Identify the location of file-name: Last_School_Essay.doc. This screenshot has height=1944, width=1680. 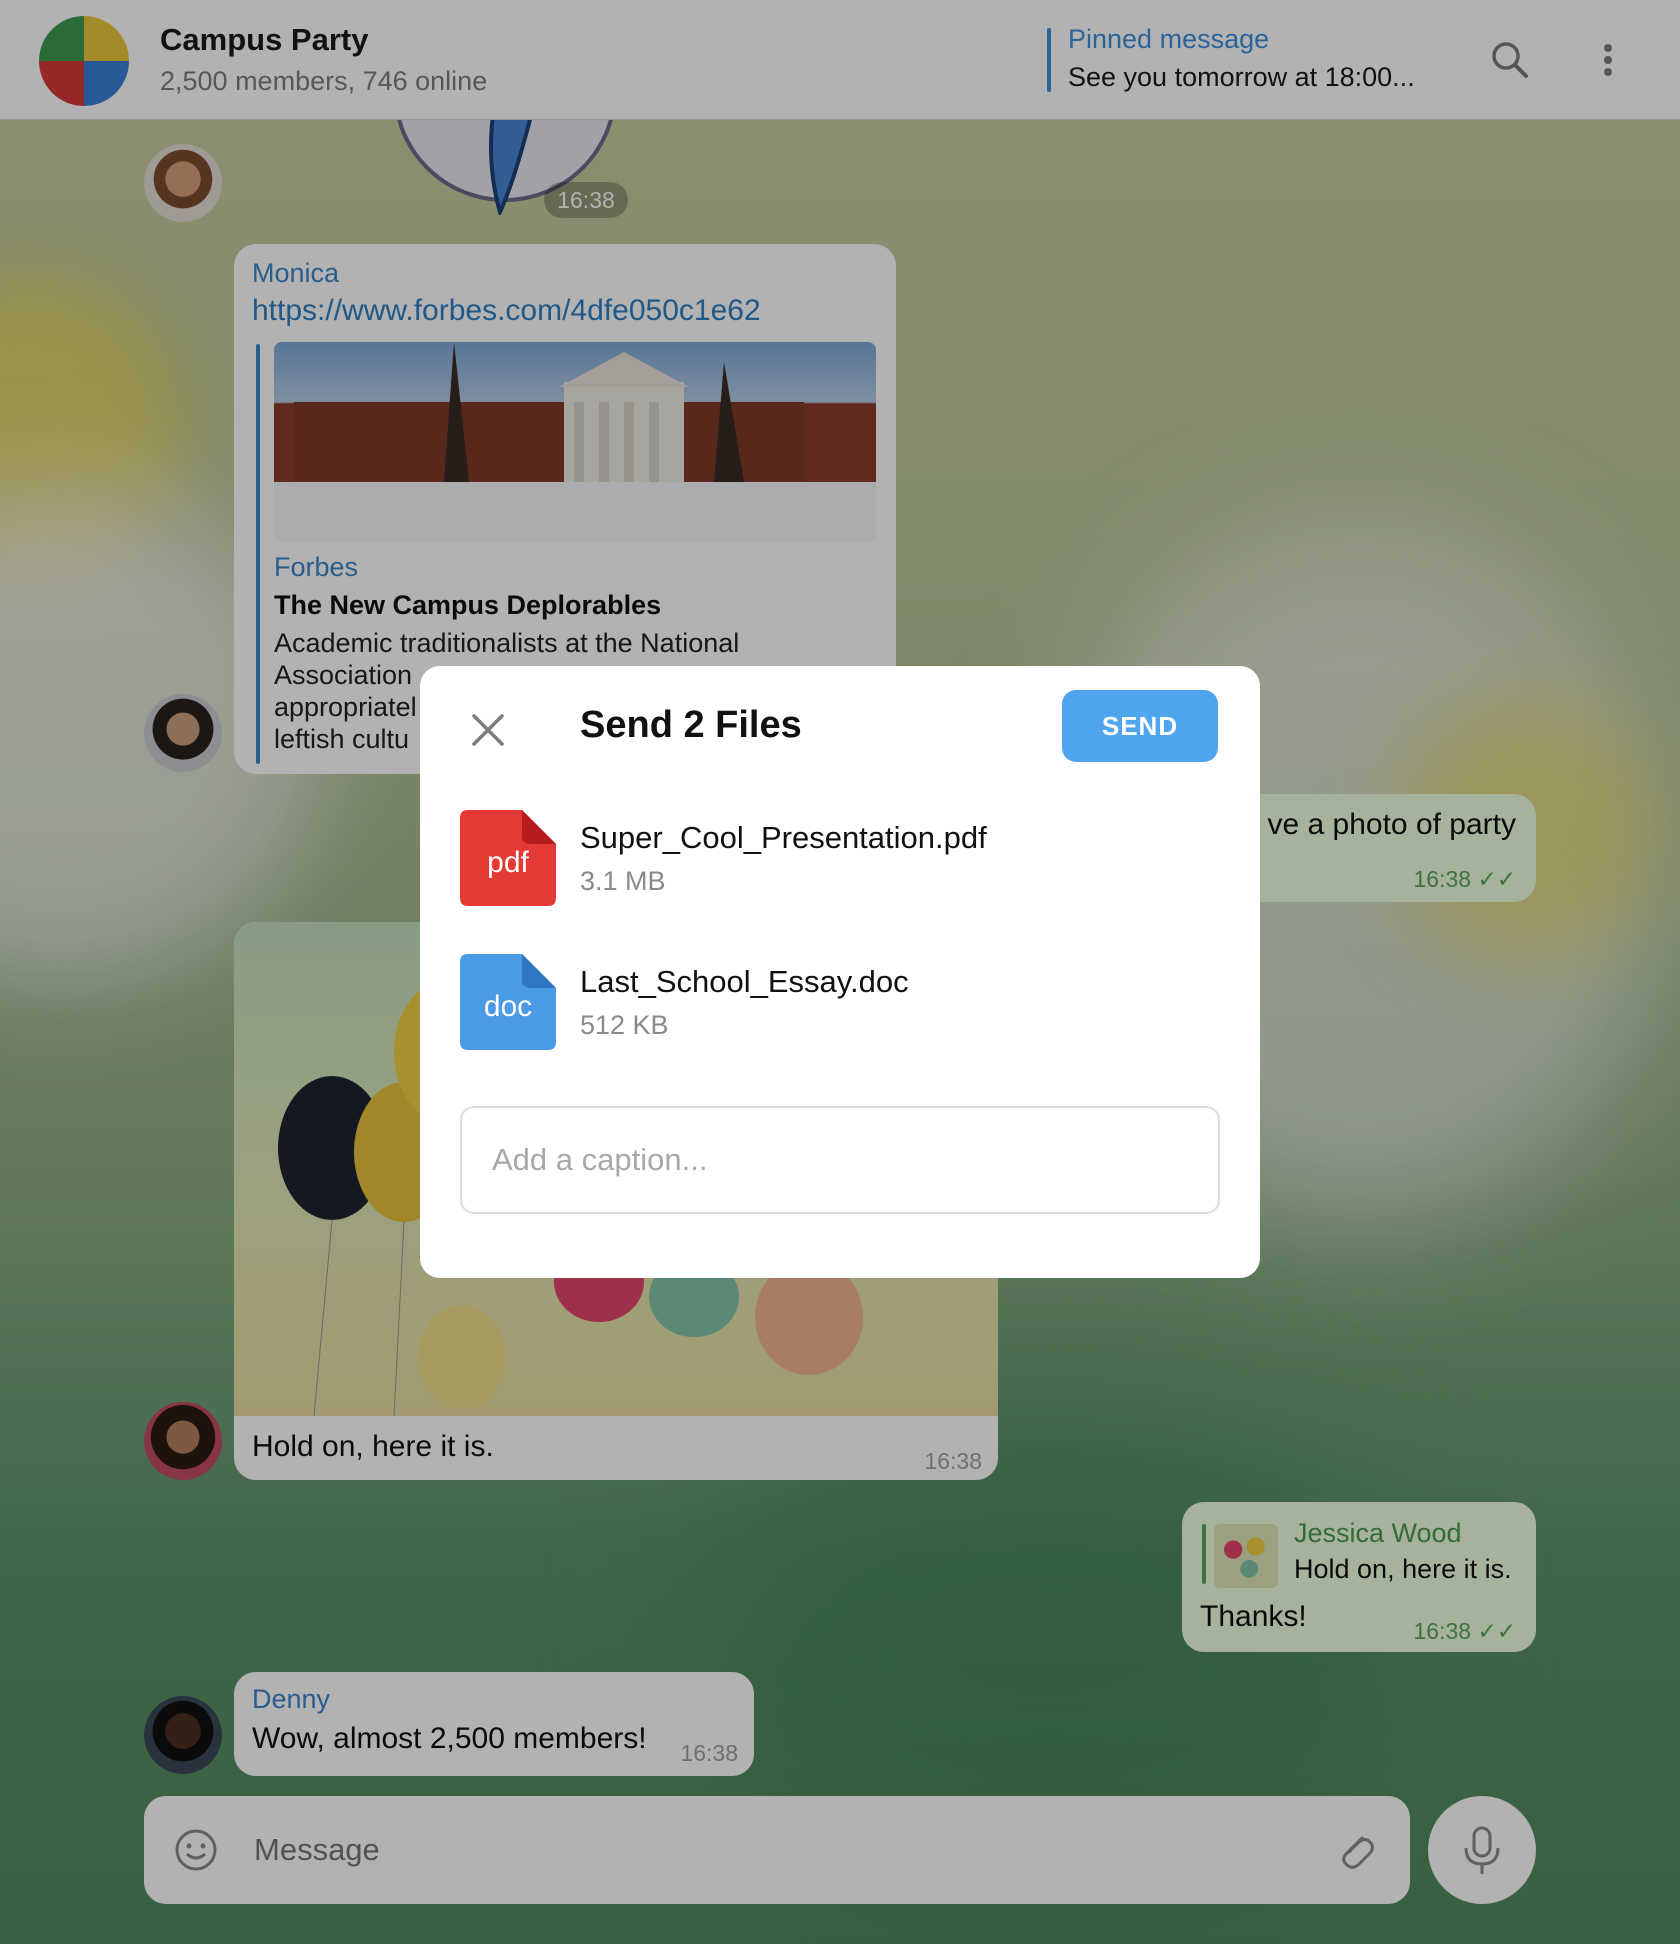
(744, 981).